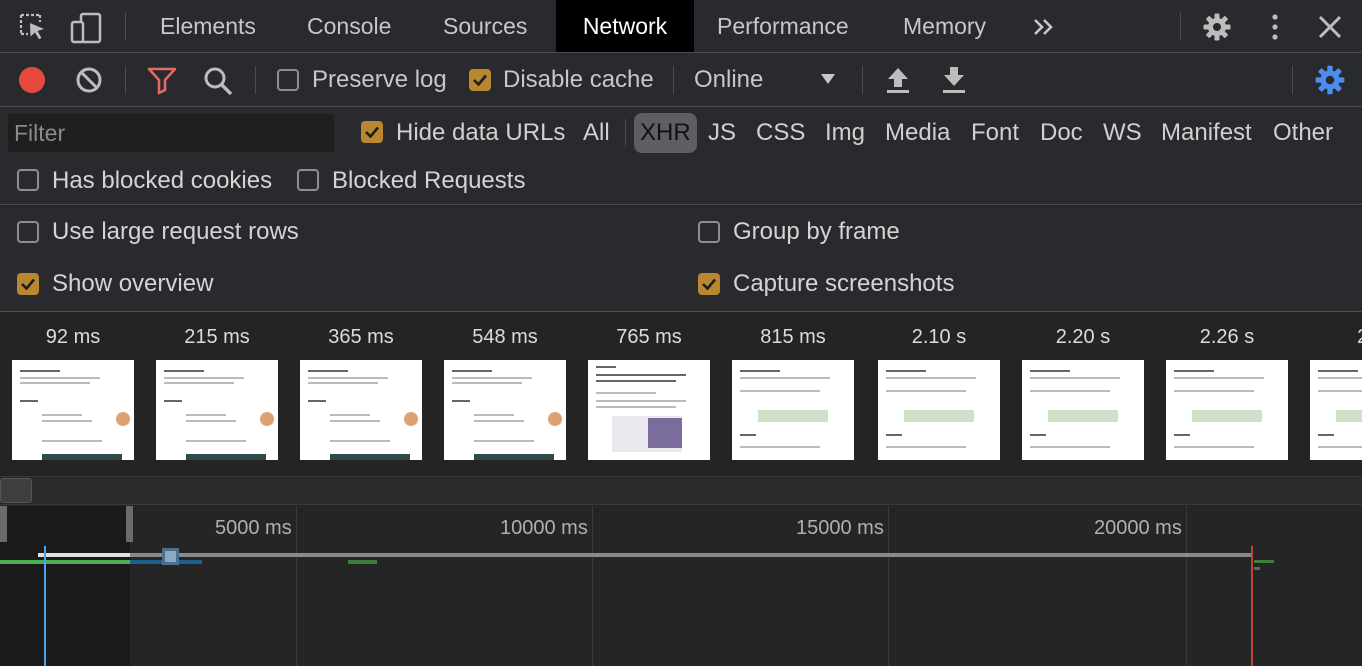  What do you see at coordinates (709, 284) in the screenshot?
I see `capture-screenshots-checkbox` at bounding box center [709, 284].